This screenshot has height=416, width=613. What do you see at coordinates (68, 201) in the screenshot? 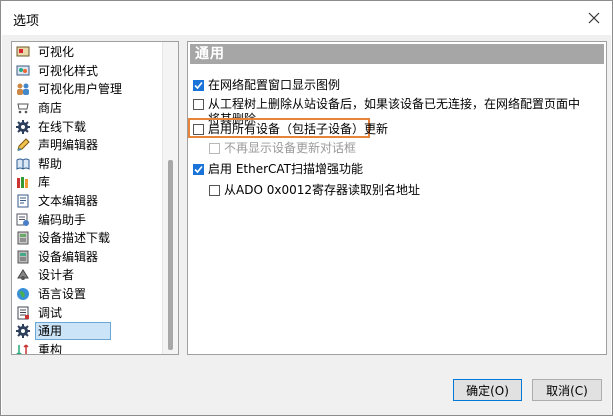
I see `sidebar-item-label: 文本编辑器` at bounding box center [68, 201].